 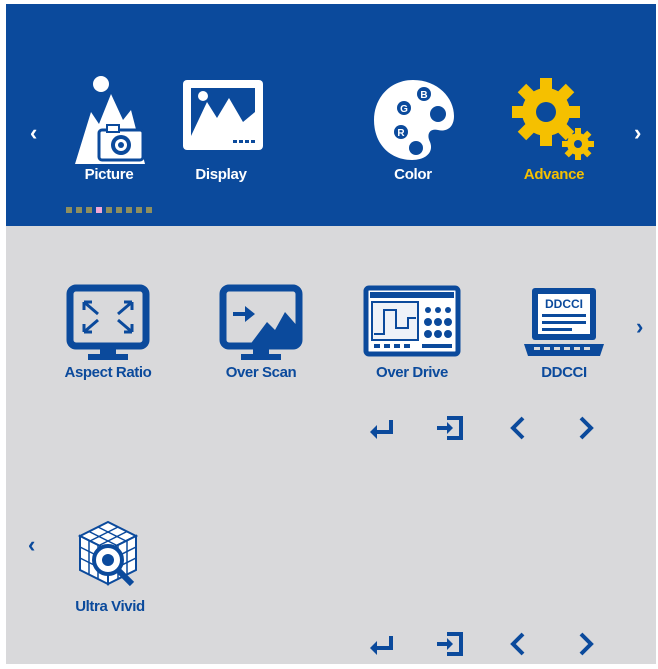 What do you see at coordinates (31, 545) in the screenshot?
I see `items-prev-arrow-icon: ‹` at bounding box center [31, 545].